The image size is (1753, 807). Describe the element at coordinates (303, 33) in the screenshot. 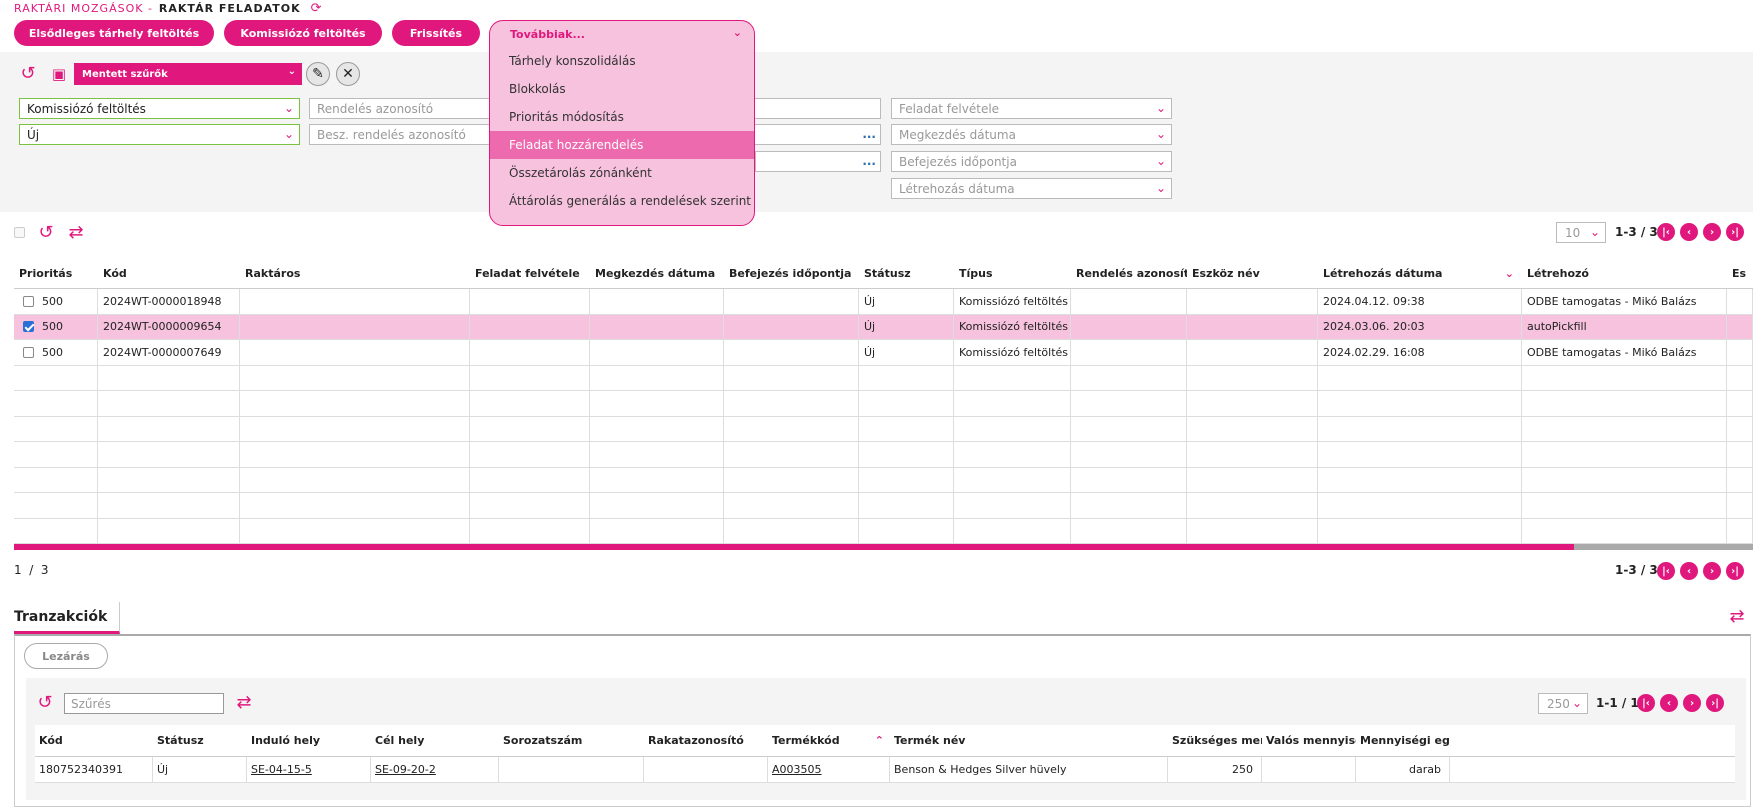

I see `picker-fill-button: Komissiózó feltöltés` at that location.